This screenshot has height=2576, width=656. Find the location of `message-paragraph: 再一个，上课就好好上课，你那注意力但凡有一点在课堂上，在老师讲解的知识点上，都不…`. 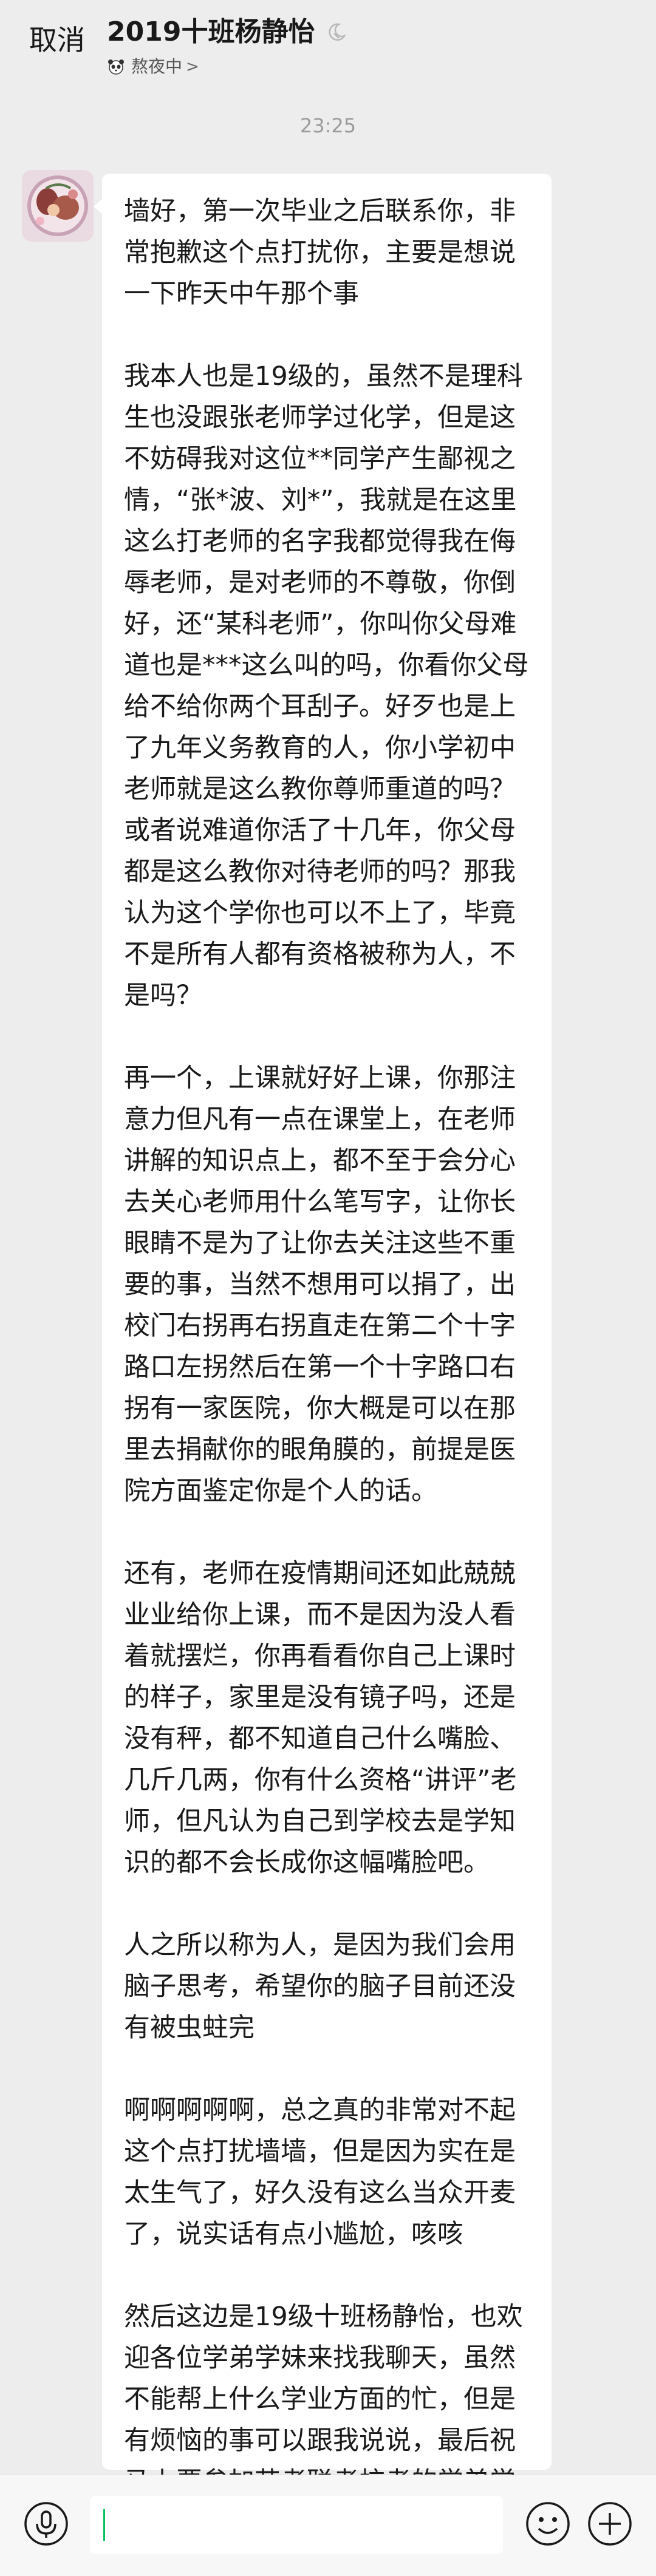

message-paragraph: 再一个，上课就好好上课，你那注意力但凡有一点在课堂上，在老师讲解的知识点上，都不… is located at coordinates (320, 1284).